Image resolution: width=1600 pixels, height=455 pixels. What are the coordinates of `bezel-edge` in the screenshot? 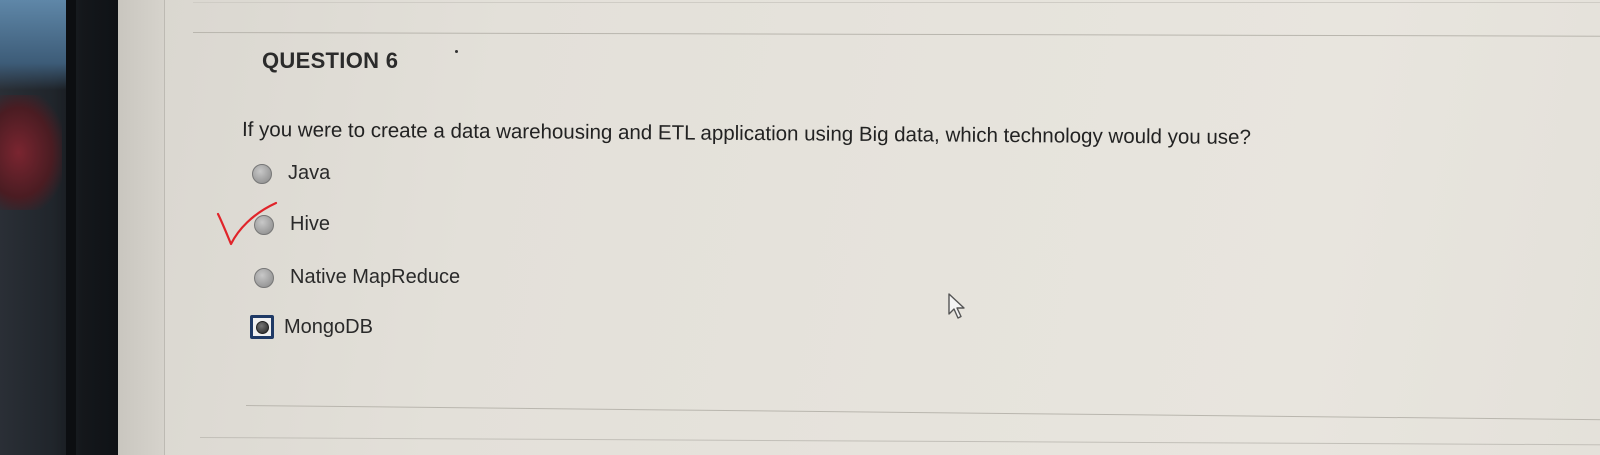 It's located at (71, 227).